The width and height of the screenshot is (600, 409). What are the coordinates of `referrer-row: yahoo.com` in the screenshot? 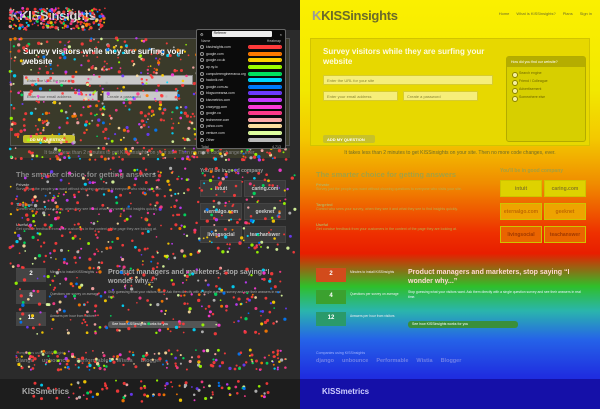 It's located at (241, 126).